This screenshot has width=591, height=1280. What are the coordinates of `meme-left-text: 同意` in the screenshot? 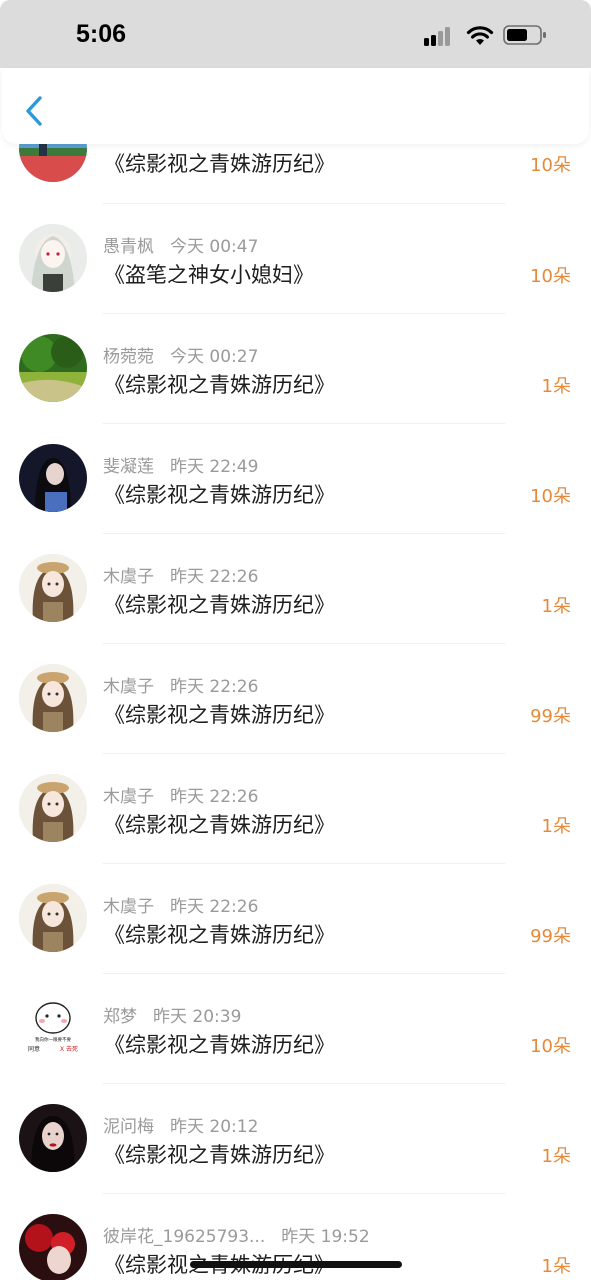 It's located at (34, 1049).